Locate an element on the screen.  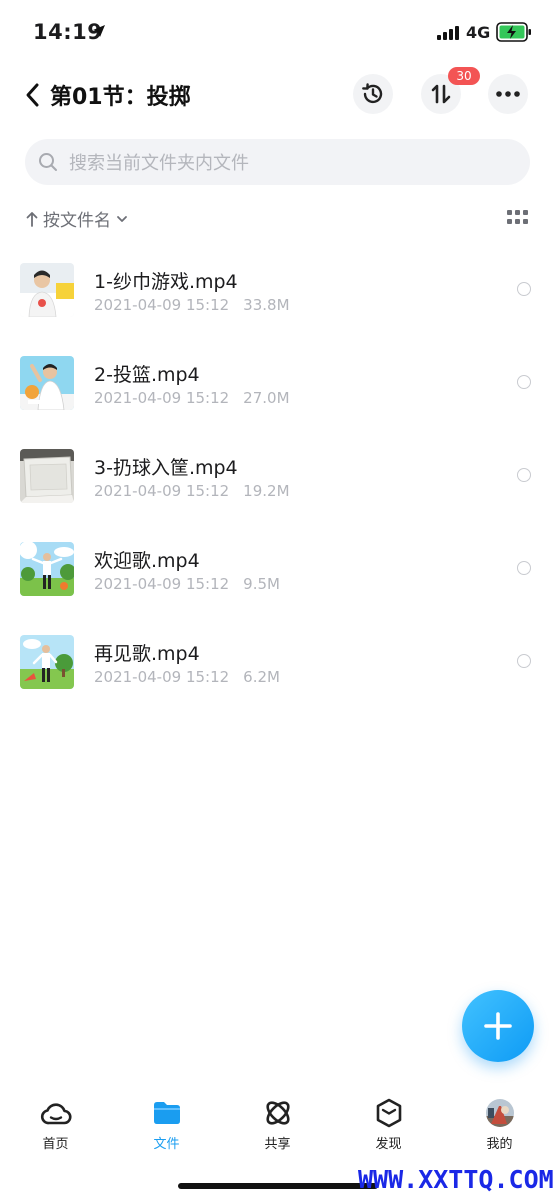
file-name: 3-扔球入筐.mp4 is located at coordinates (166, 468).